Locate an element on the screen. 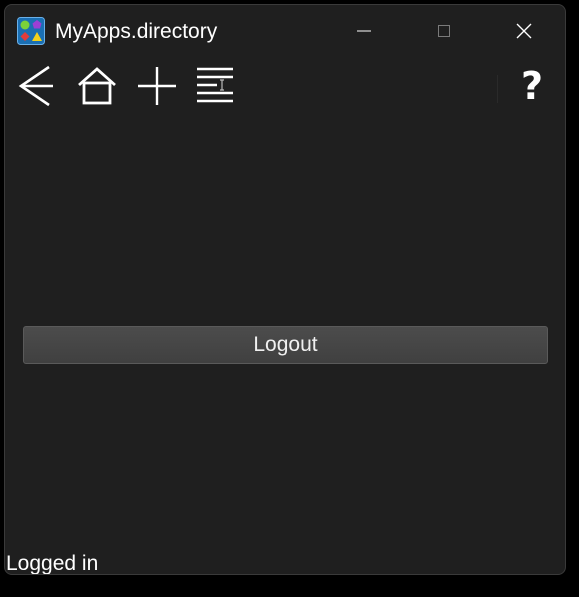 The height and width of the screenshot is (597, 579). list-menu-button is located at coordinates (215, 86).